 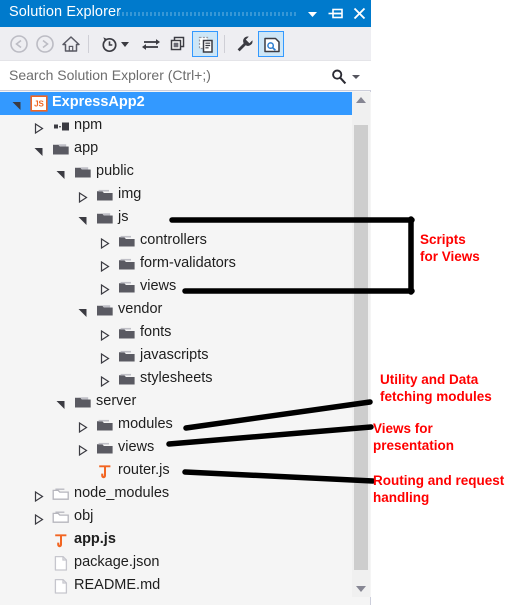 What do you see at coordinates (60, 494) in the screenshot?
I see `folder-ghost-icon` at bounding box center [60, 494].